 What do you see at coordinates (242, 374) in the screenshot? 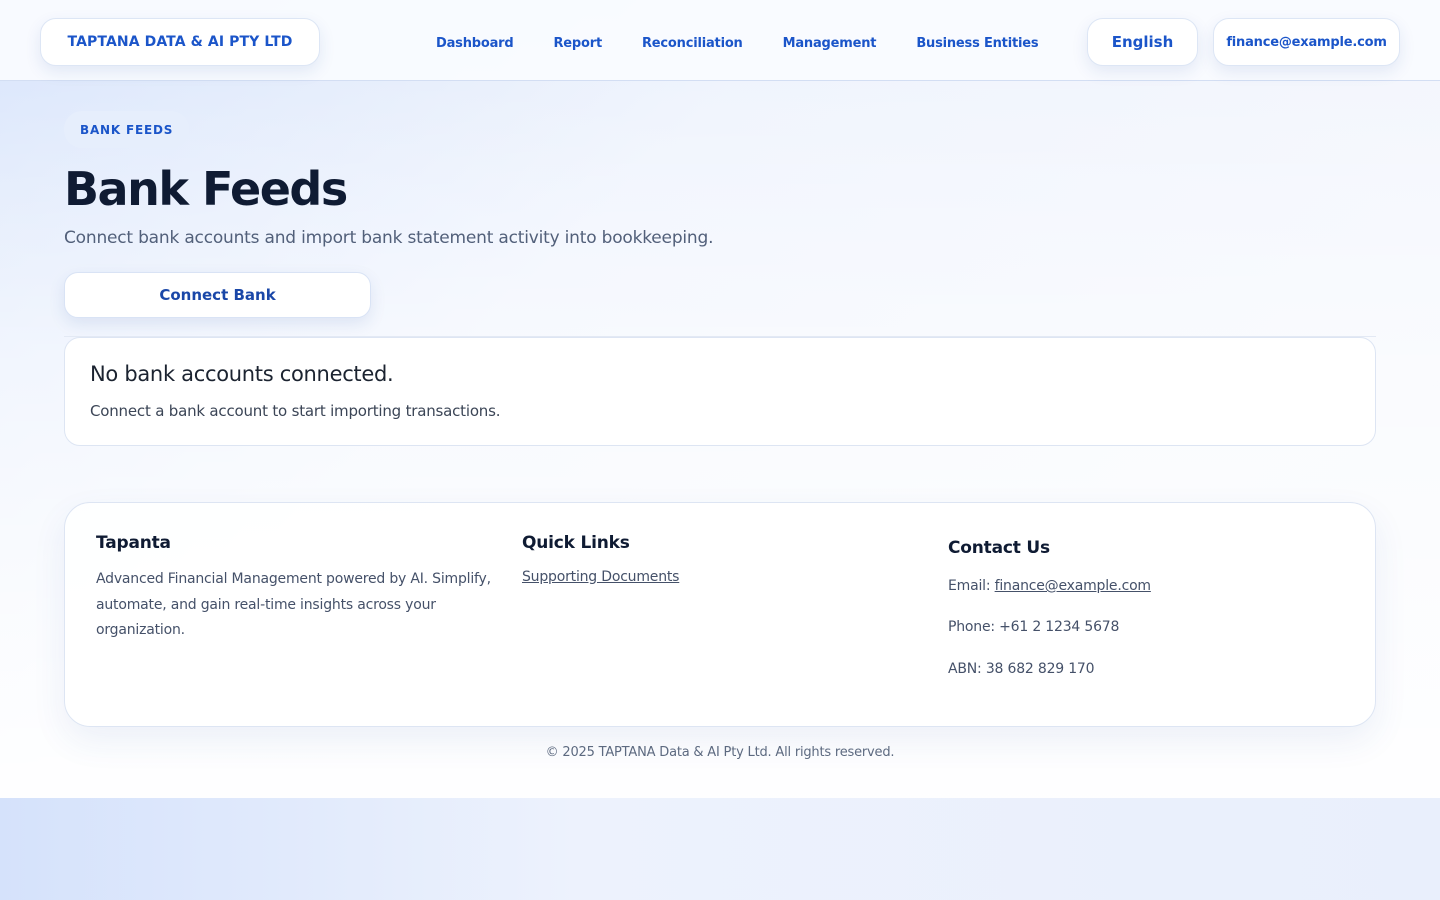
I see `empty-state-title: No bank accounts connected.` at bounding box center [242, 374].